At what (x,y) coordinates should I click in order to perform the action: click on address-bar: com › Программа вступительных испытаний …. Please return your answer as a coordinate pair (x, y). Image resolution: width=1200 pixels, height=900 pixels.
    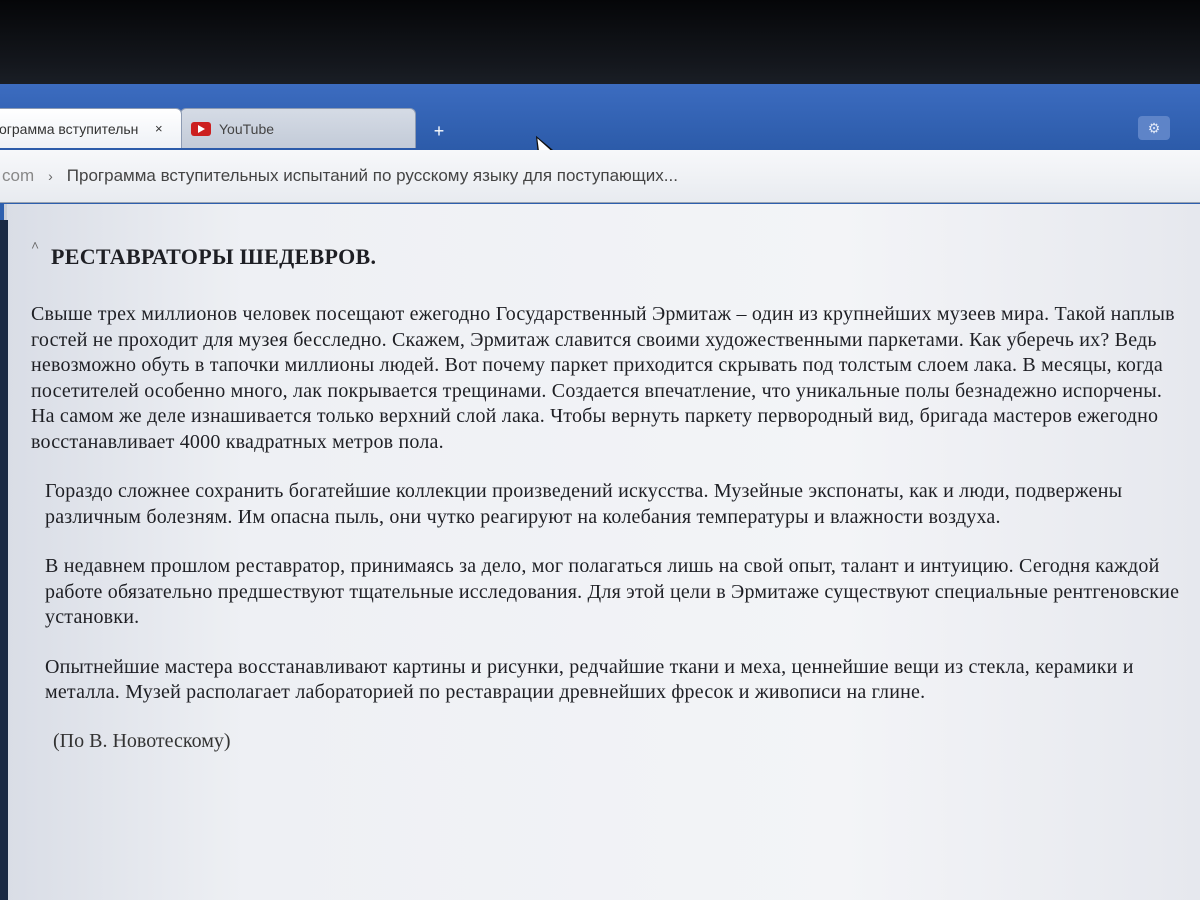
    Looking at the image, I should click on (600, 176).